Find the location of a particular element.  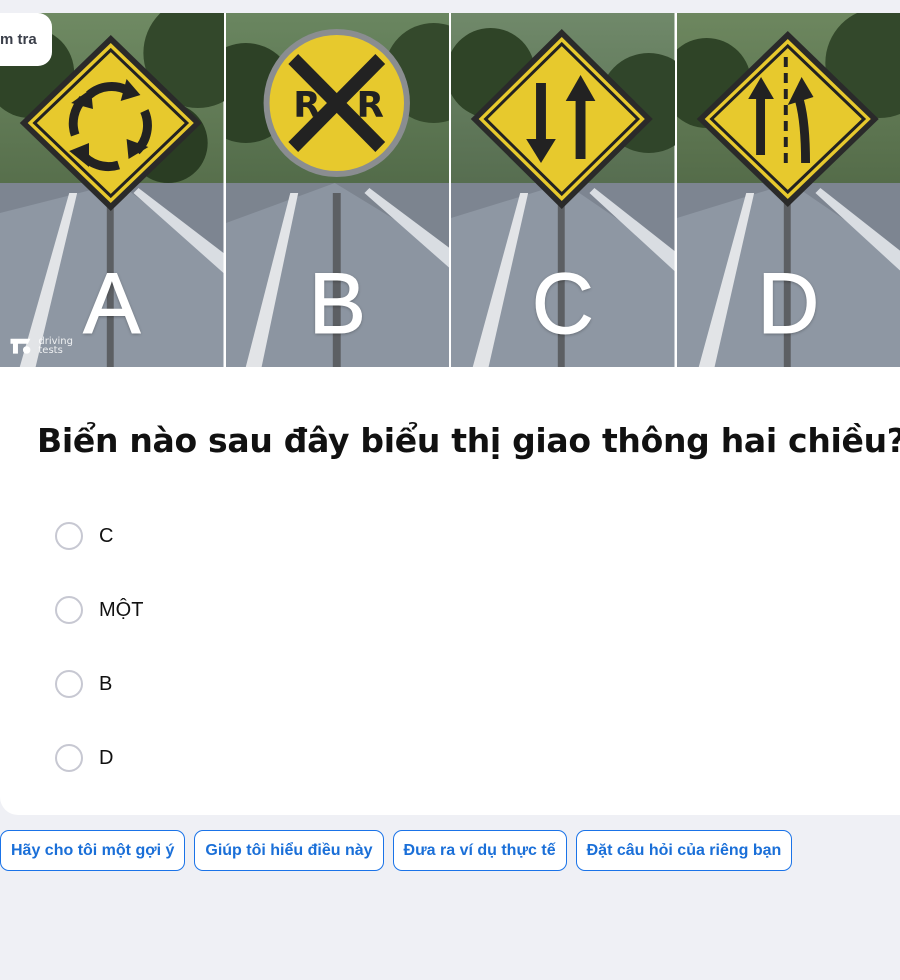

answer-option: D is located at coordinates (255, 758).